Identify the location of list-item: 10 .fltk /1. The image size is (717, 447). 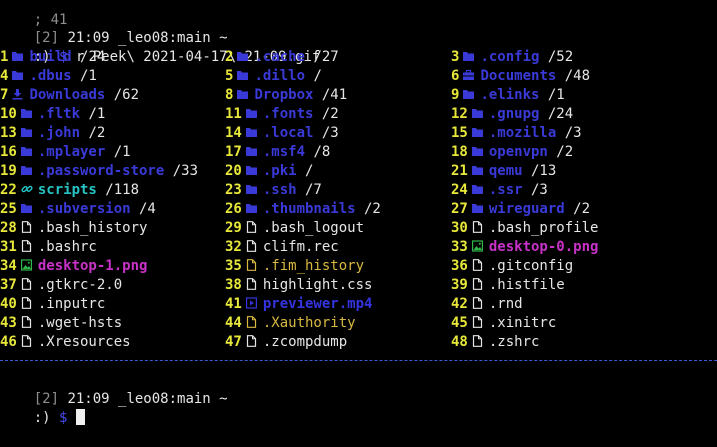
(52, 114).